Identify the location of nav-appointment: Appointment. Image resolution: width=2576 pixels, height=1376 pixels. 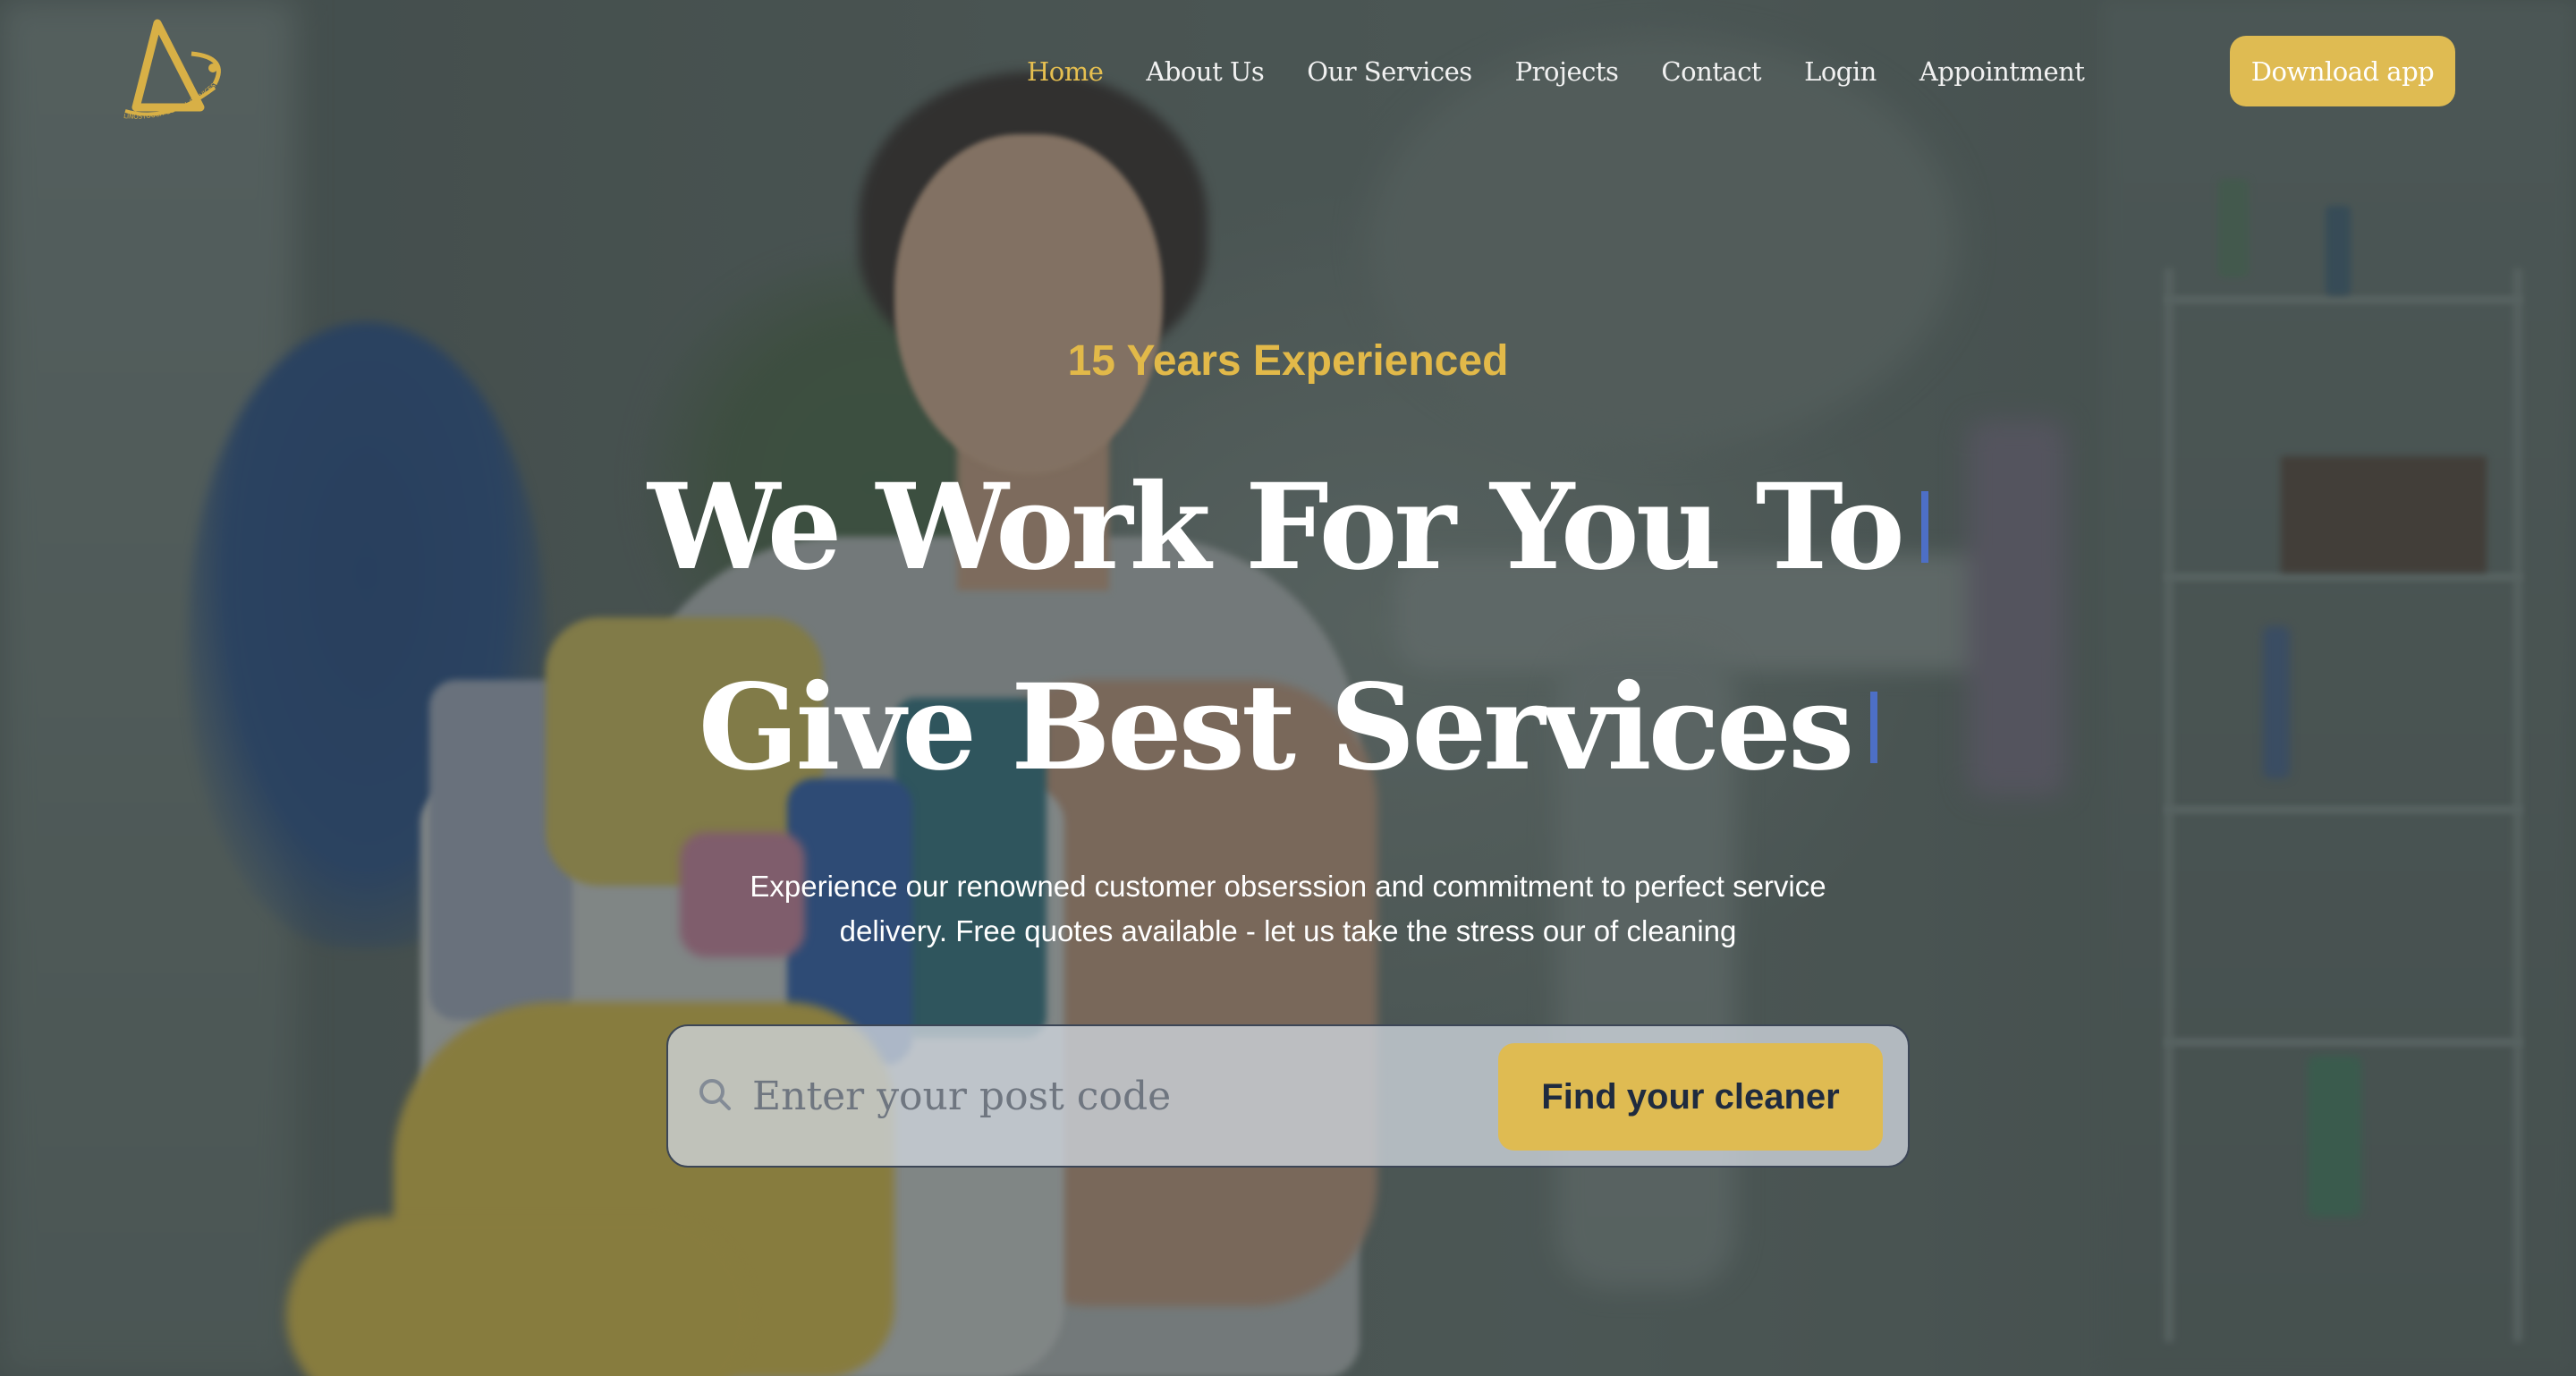
(2002, 72).